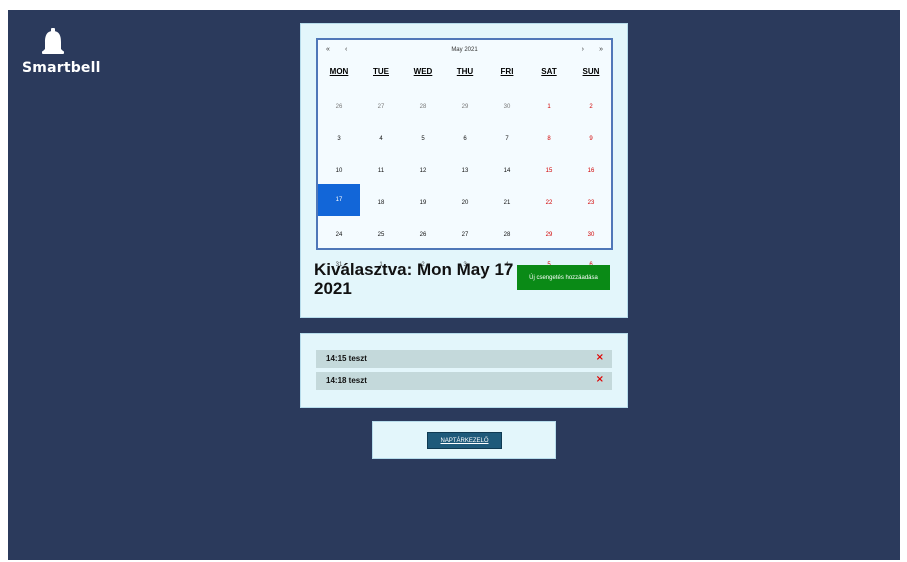 The height and width of the screenshot is (562, 907). I want to click on calendar-day: 19, so click(423, 203).